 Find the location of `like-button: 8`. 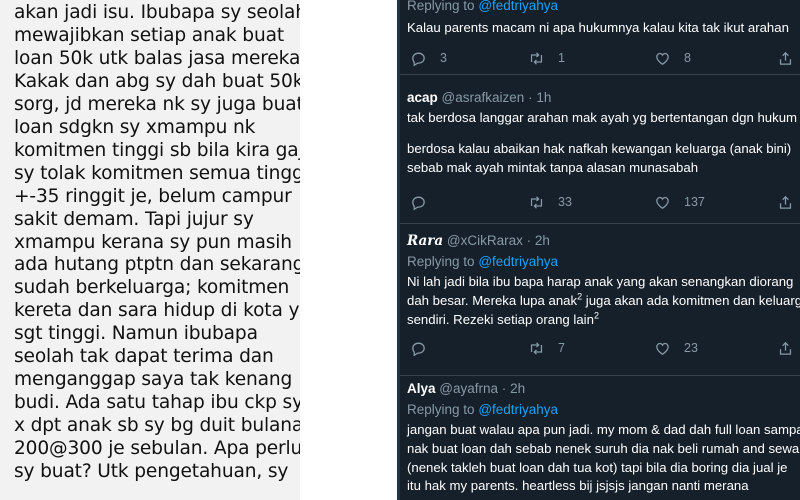

like-button: 8 is located at coordinates (672, 58).